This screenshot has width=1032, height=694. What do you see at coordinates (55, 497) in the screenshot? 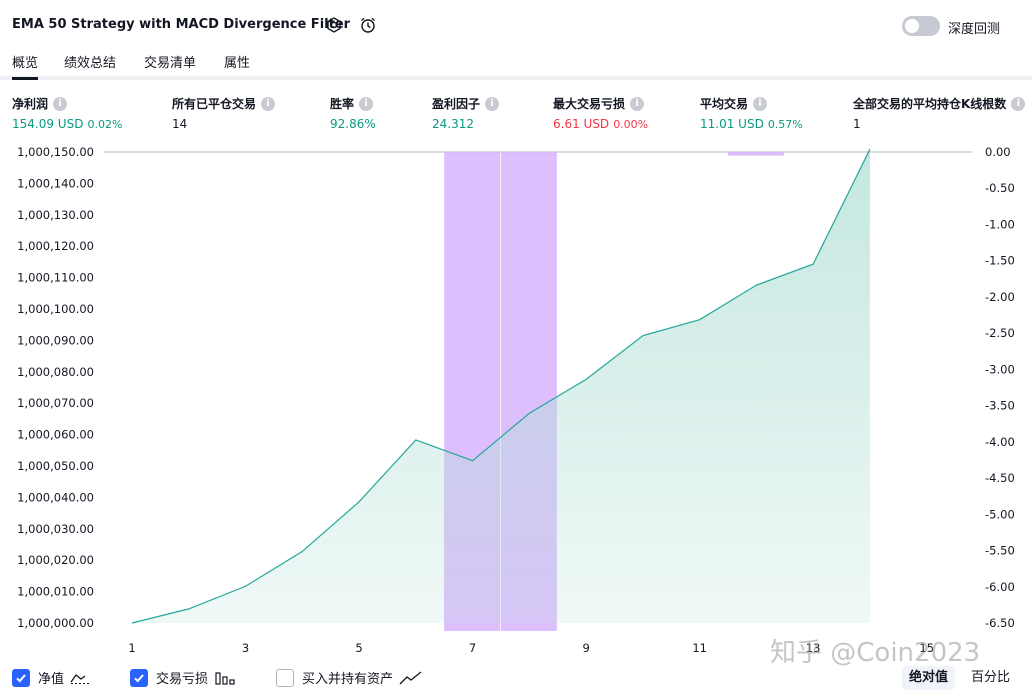
I see `y-left-tick-label: 1,000,040.00` at bounding box center [55, 497].